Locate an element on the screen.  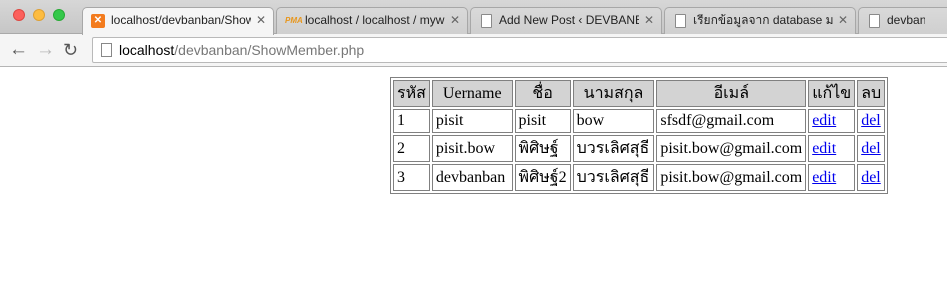
minimize-window-button is located at coordinates (39, 15).